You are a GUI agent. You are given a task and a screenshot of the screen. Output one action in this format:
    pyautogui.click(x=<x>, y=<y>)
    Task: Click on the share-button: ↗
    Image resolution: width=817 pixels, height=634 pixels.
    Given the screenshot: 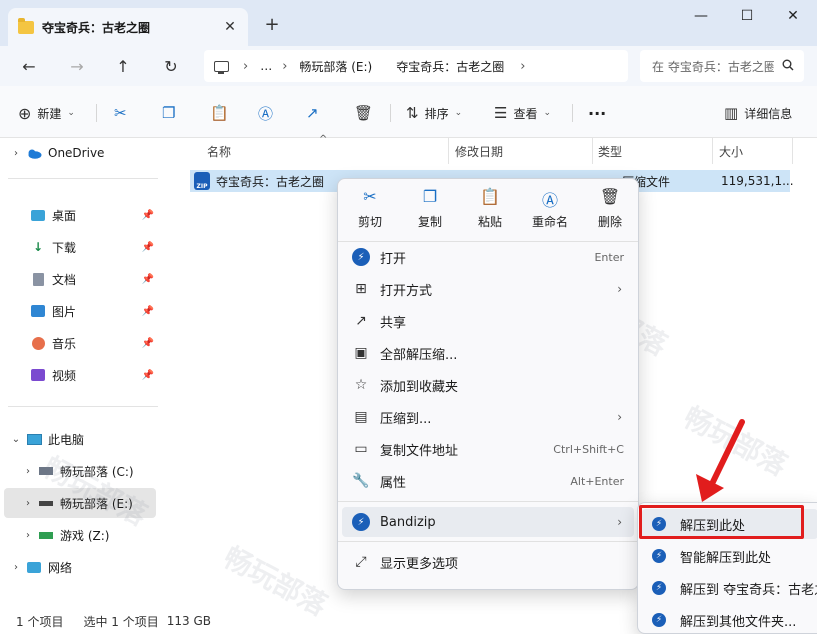 What is the action you would take?
    pyautogui.click(x=315, y=113)
    